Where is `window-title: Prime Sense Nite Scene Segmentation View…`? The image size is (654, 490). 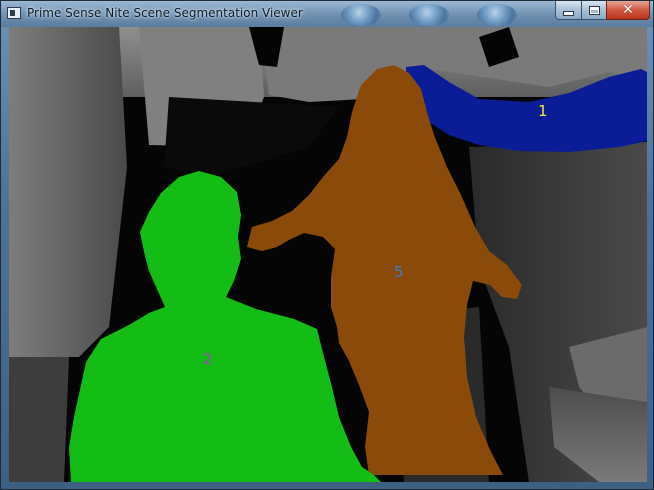
window-title: Prime Sense Nite Scene Segmentation View… is located at coordinates (165, 13).